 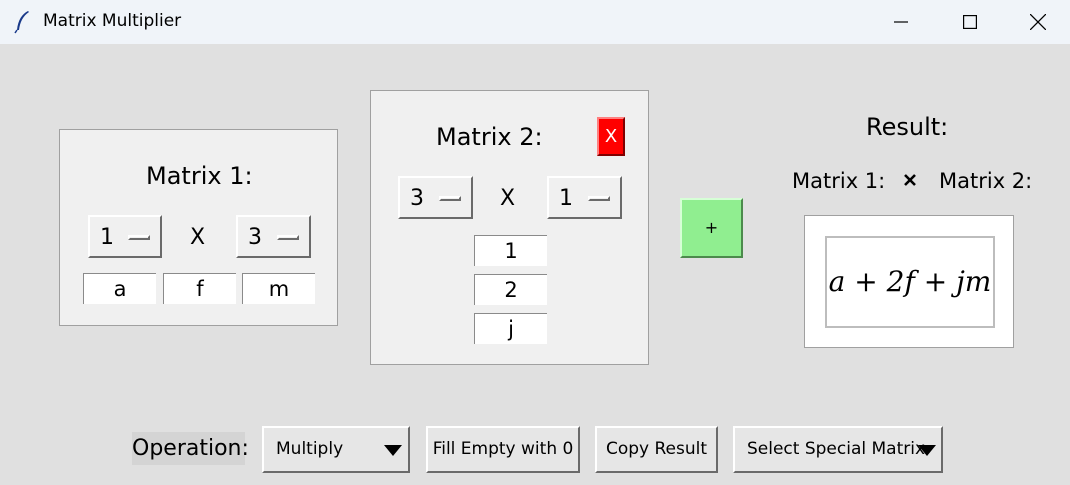 I want to click on matrix2-times-label: X, so click(x=508, y=198).